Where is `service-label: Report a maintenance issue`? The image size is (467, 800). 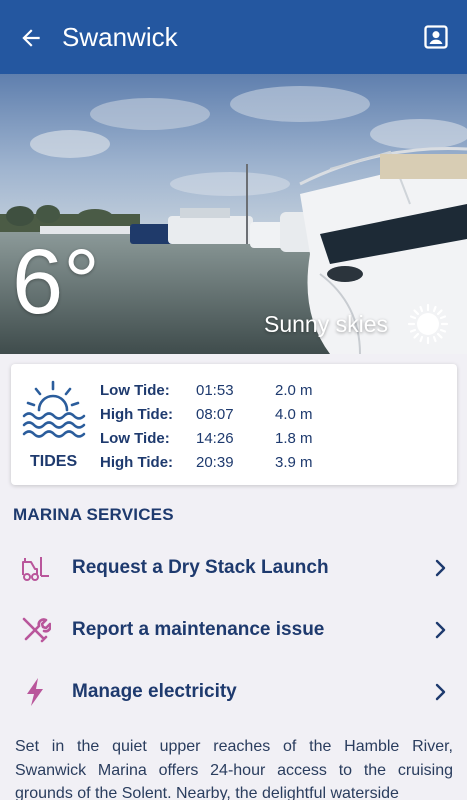 service-label: Report a maintenance issue is located at coordinates (198, 629).